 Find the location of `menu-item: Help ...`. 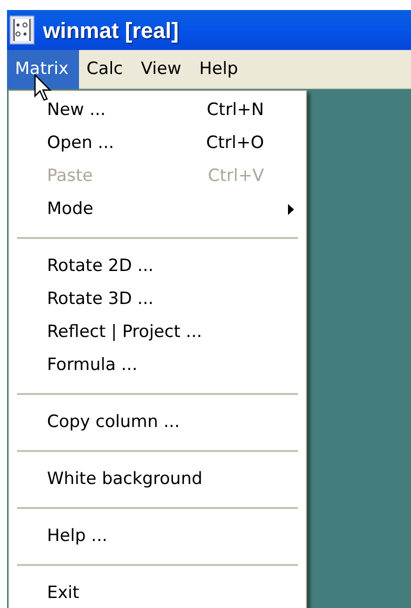

menu-item: Help ... is located at coordinates (157, 536).